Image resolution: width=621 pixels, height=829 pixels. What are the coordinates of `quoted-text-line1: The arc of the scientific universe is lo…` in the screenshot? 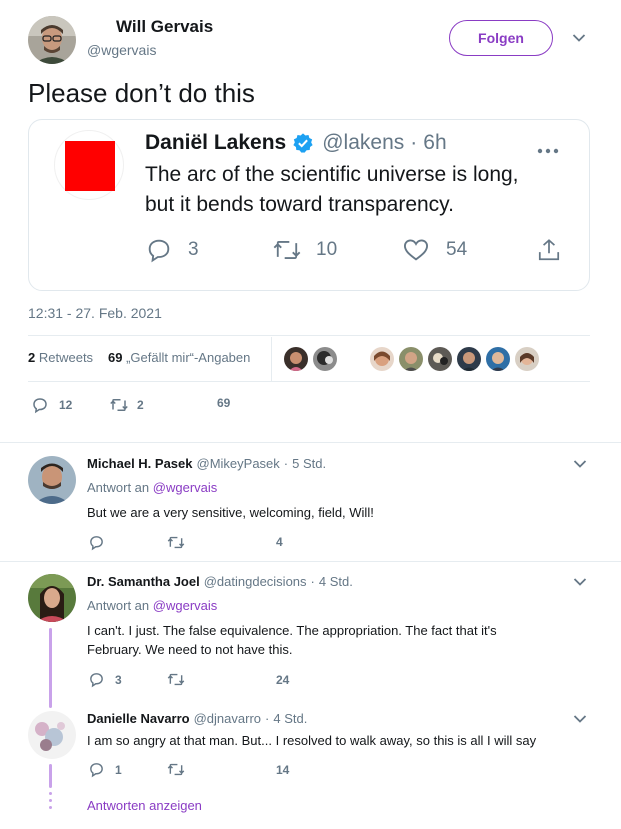 It's located at (332, 174).